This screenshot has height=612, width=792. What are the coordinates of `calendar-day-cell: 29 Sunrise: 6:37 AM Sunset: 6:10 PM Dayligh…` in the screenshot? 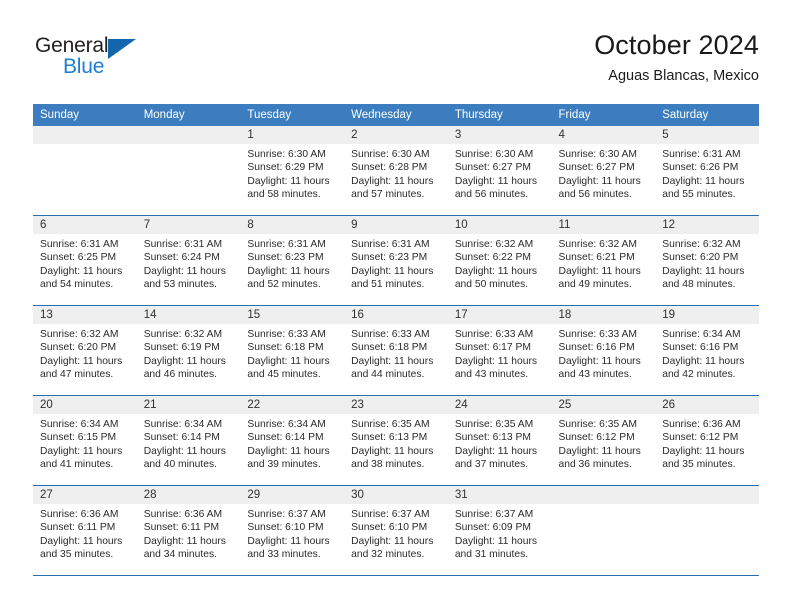 It's located at (292, 530).